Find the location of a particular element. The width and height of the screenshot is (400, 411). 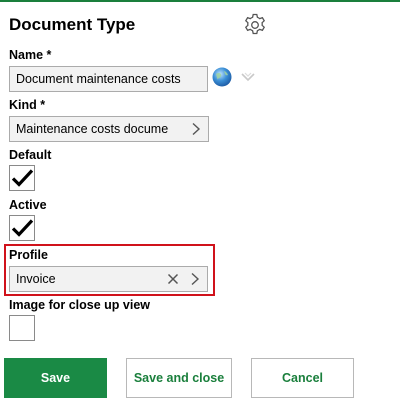

kind-field: Maintenance costs docume is located at coordinates (109, 129).